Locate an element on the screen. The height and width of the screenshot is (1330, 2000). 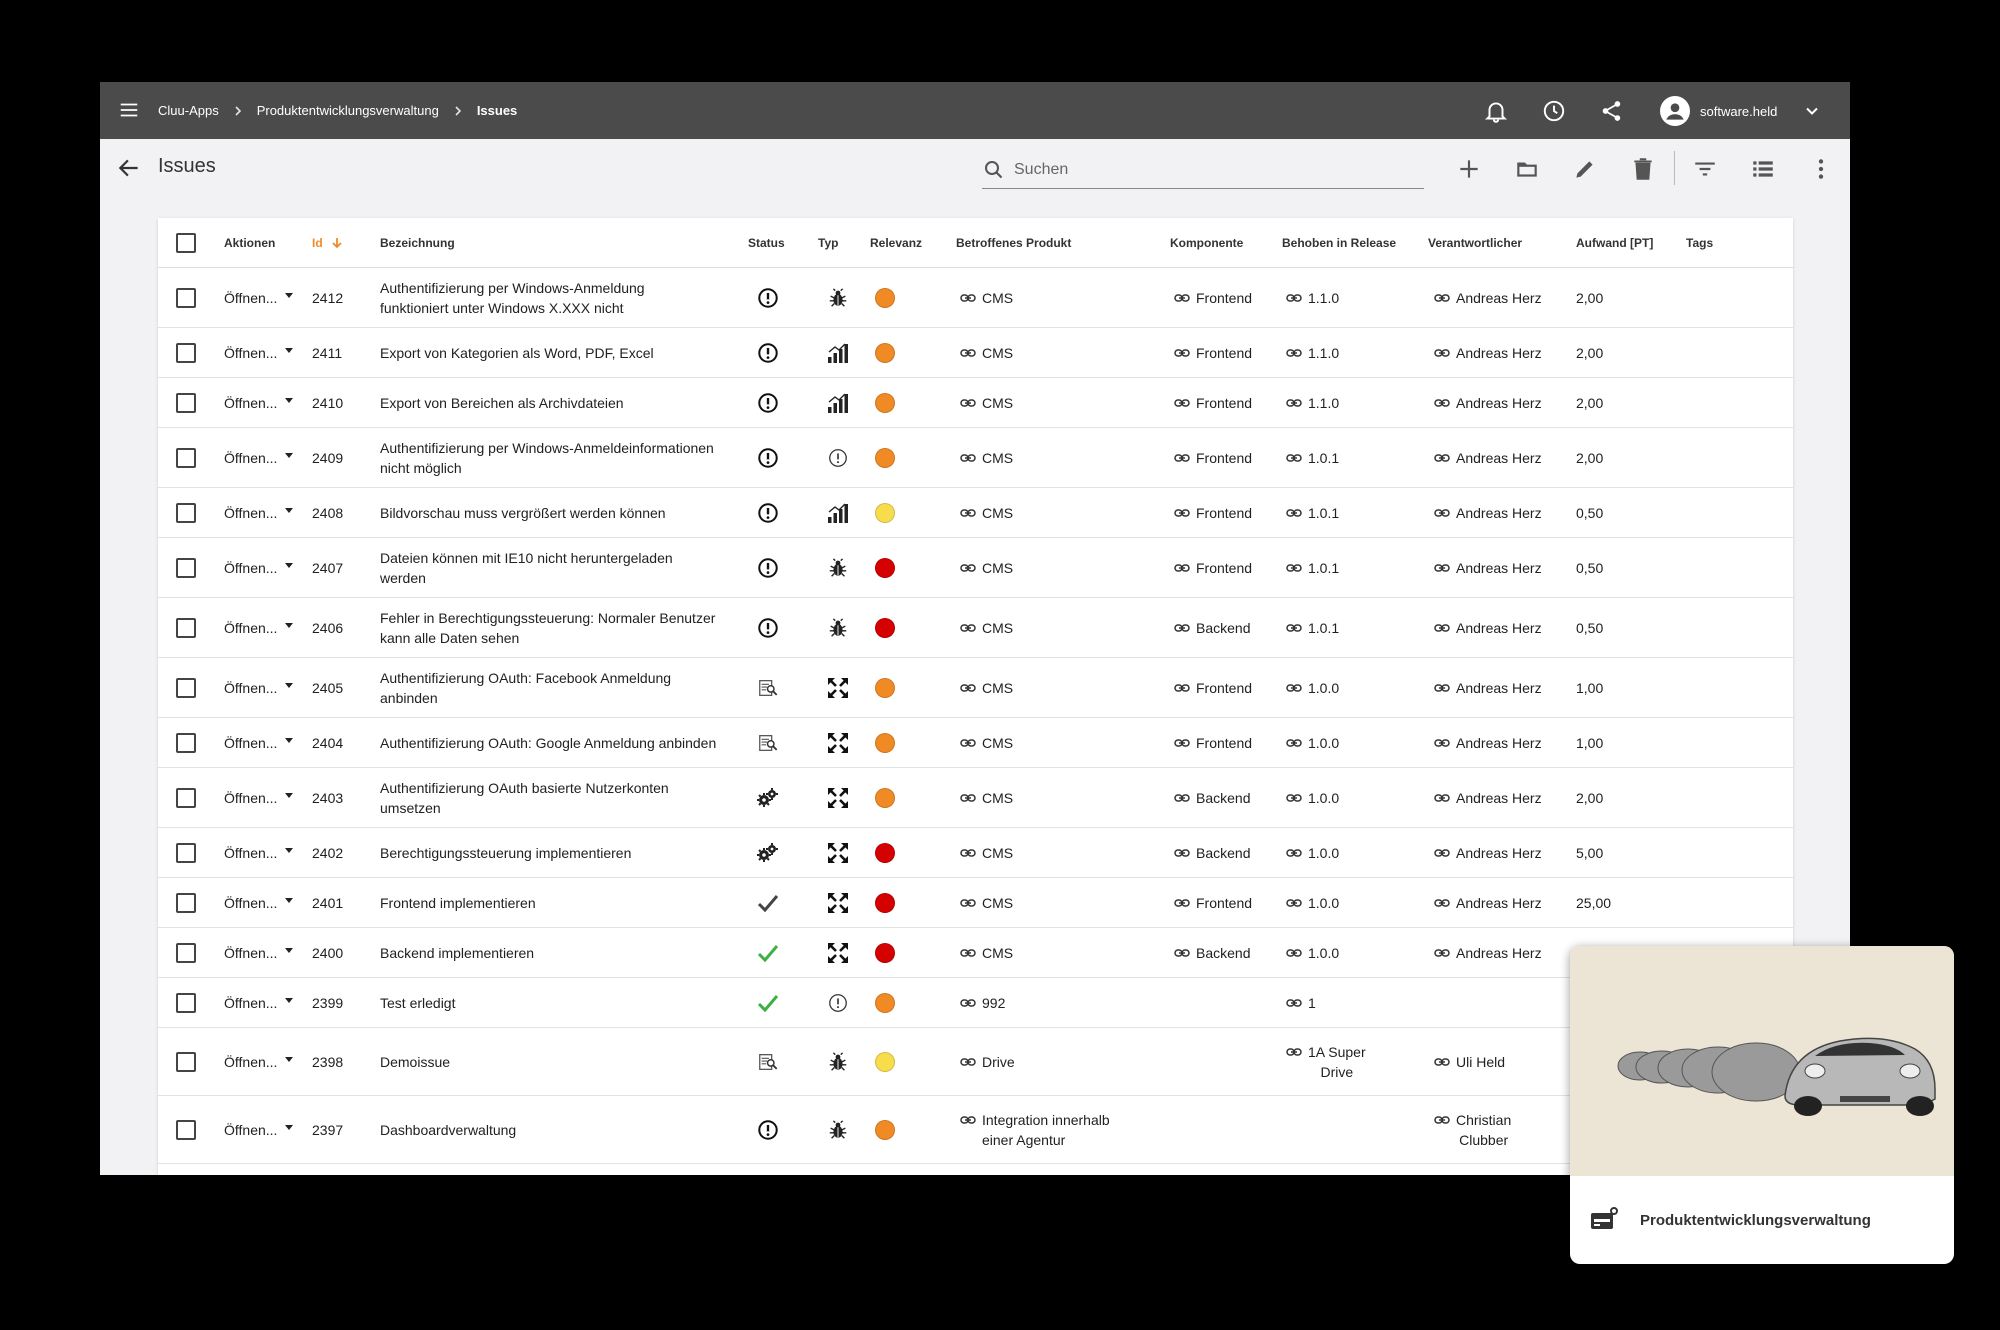
clock-icon is located at coordinates (1554, 111).